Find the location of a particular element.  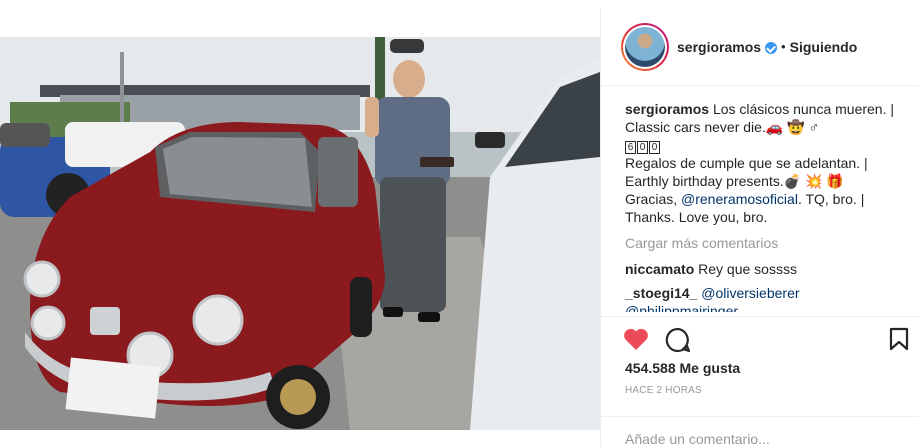

mention-link: @reneramosoficial is located at coordinates (739, 199).